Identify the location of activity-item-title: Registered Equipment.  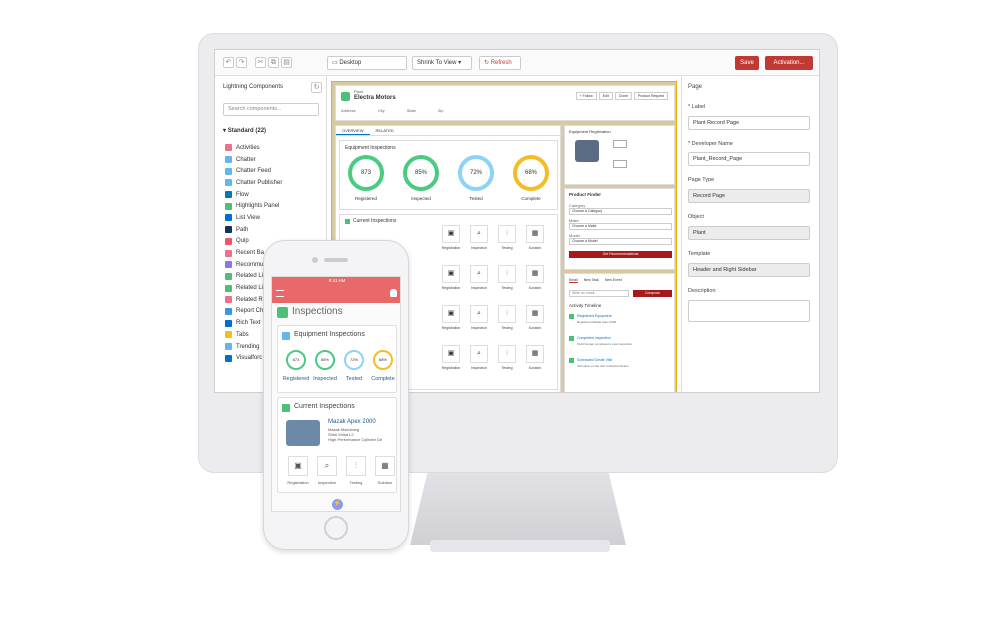
(594, 316).